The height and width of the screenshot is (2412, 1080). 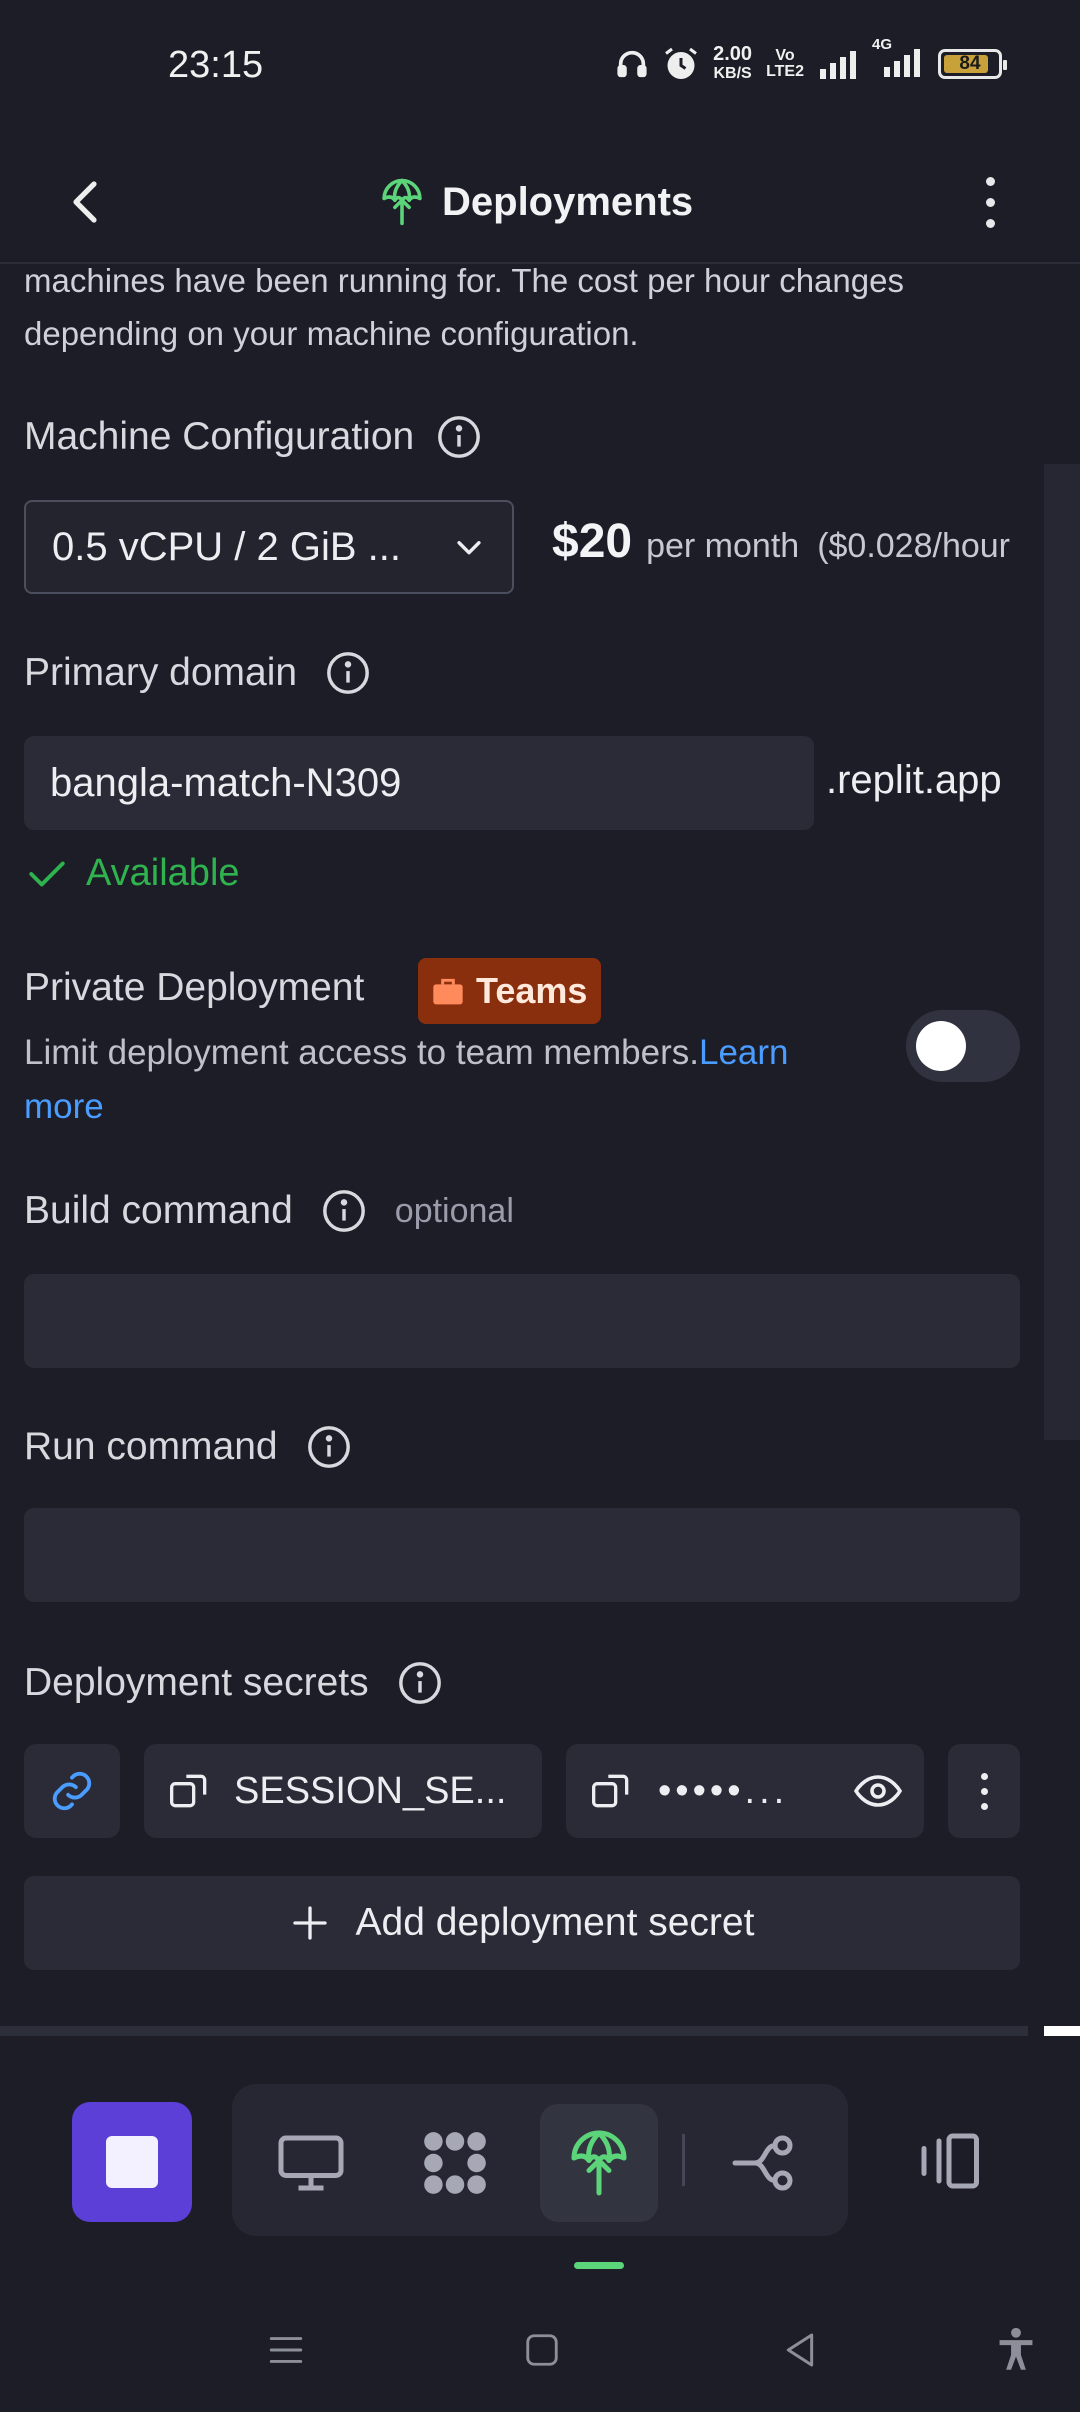 What do you see at coordinates (361, 1052) in the screenshot?
I see `private-description-text: Limit deployment access to team members.` at bounding box center [361, 1052].